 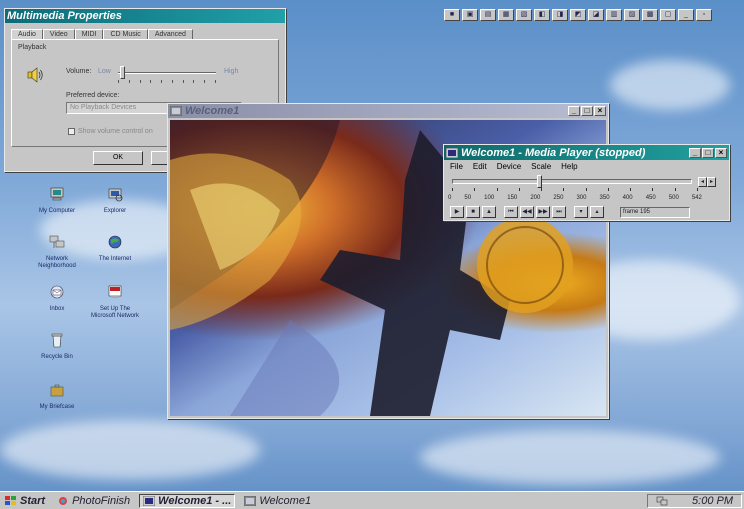 What do you see at coordinates (115, 259) in the screenshot?
I see `desktop-icon-label: The Internet` at bounding box center [115, 259].